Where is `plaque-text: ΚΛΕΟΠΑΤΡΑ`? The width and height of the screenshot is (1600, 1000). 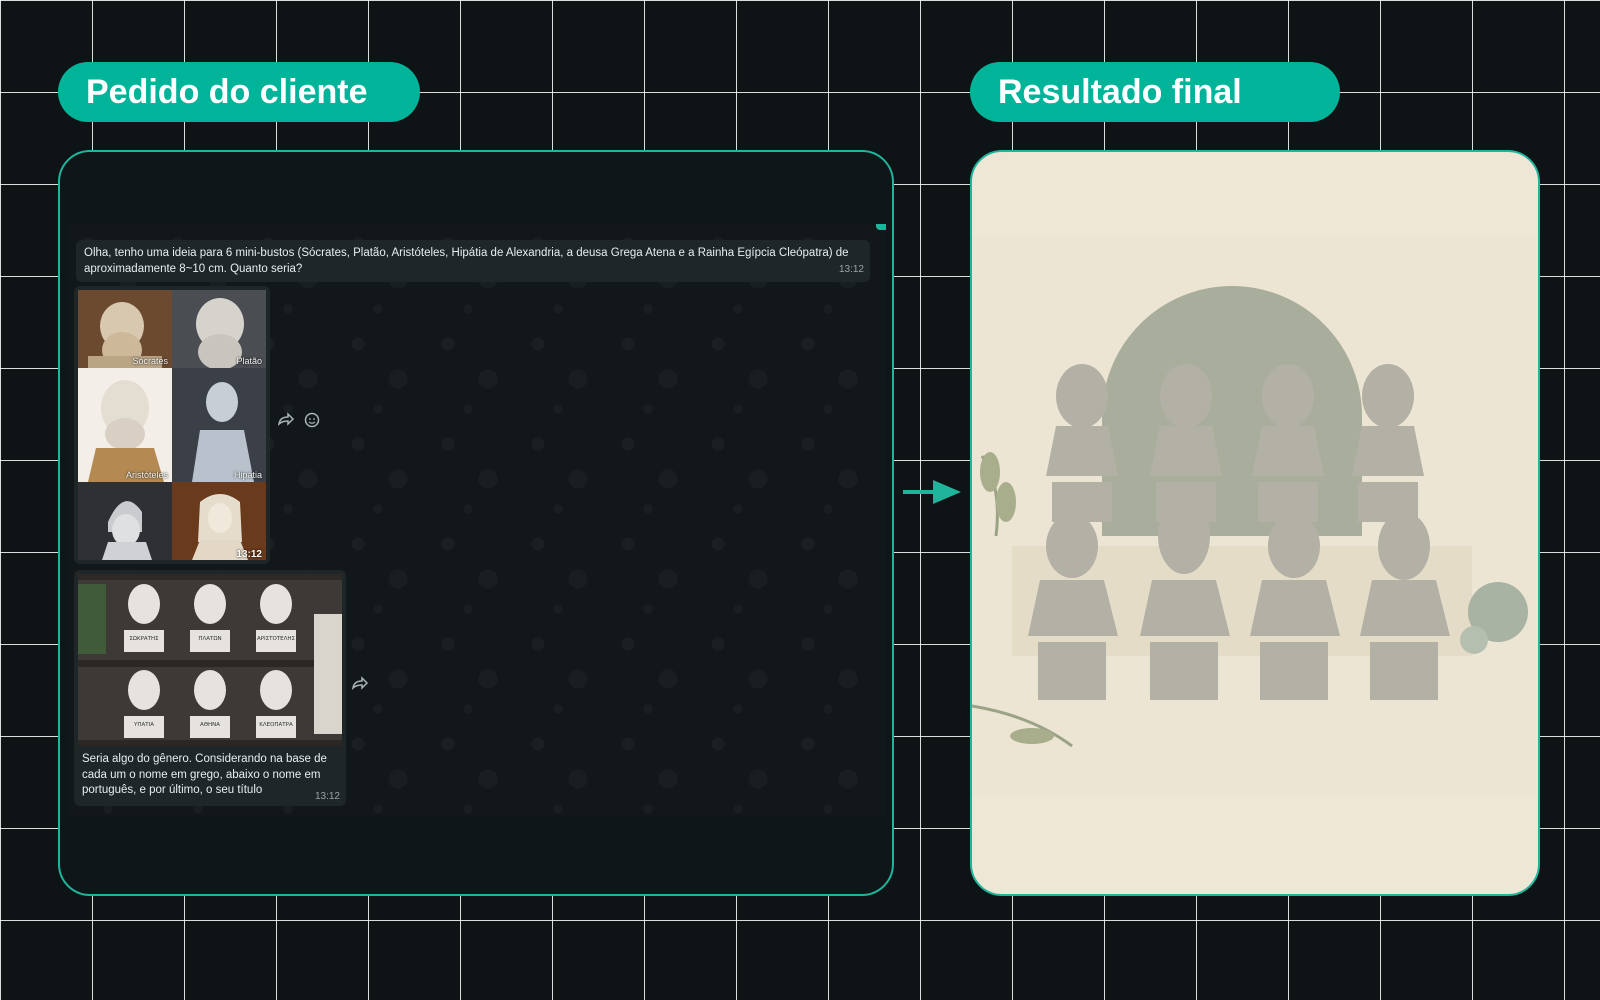 plaque-text: ΚΛΕΟΠΑΤΡΑ is located at coordinates (276, 725).